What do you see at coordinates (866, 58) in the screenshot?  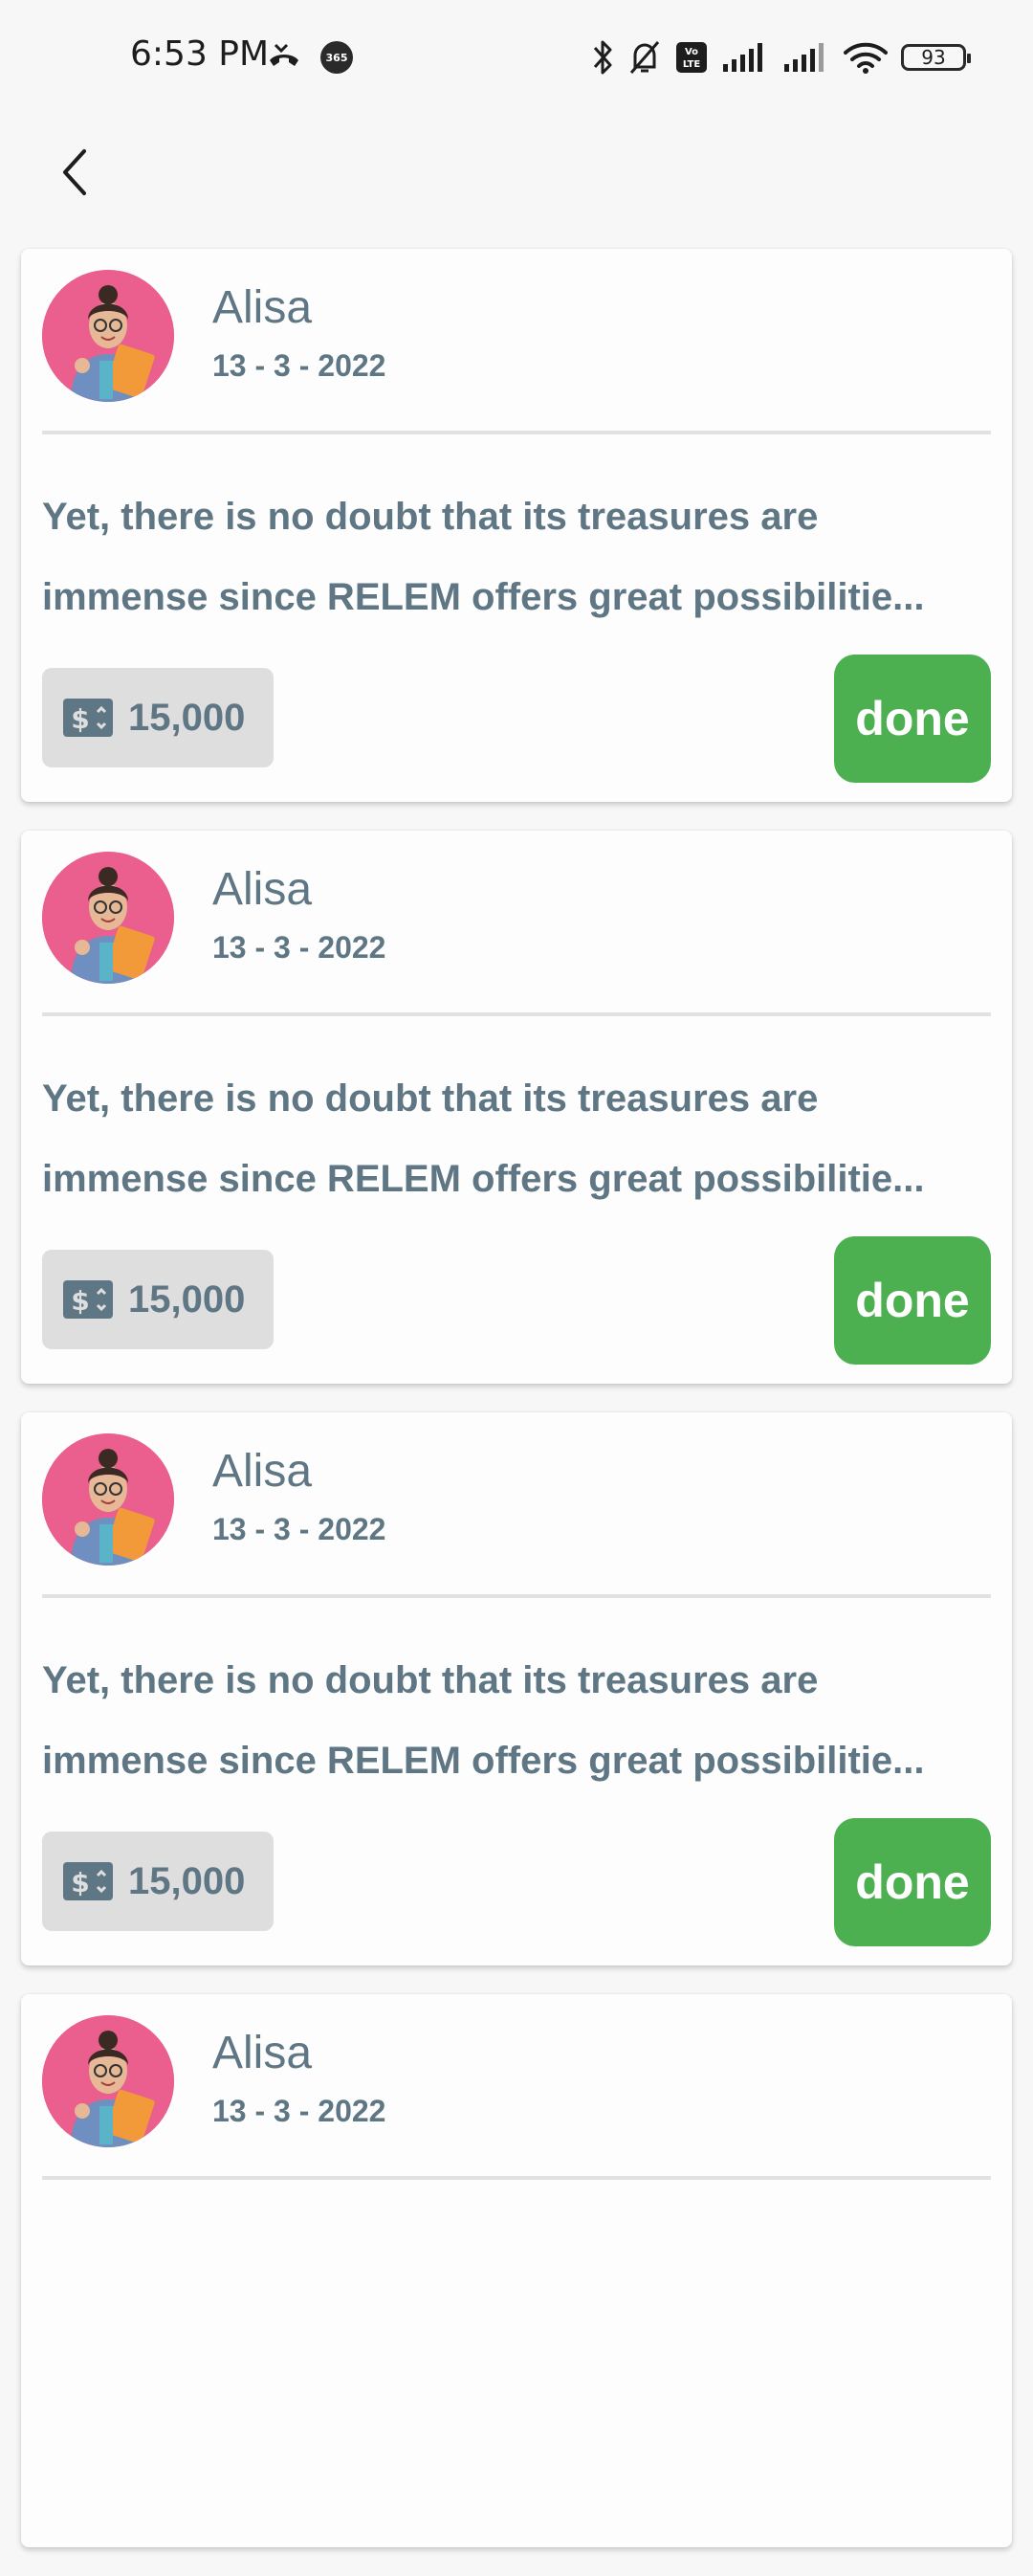 I see `wifi-icon` at bounding box center [866, 58].